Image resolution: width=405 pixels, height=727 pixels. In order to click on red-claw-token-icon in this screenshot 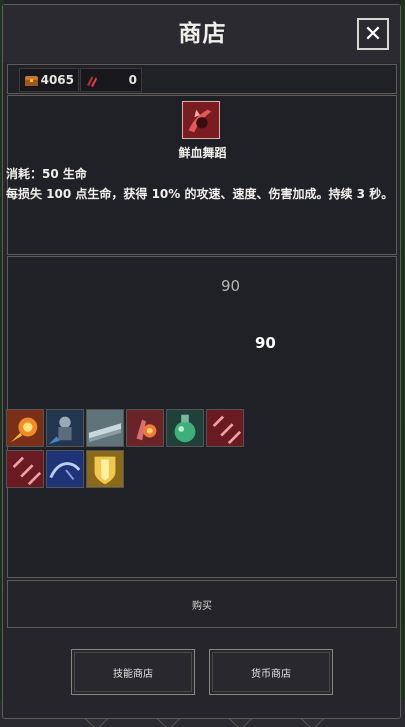, I will do `click(92, 81)`.